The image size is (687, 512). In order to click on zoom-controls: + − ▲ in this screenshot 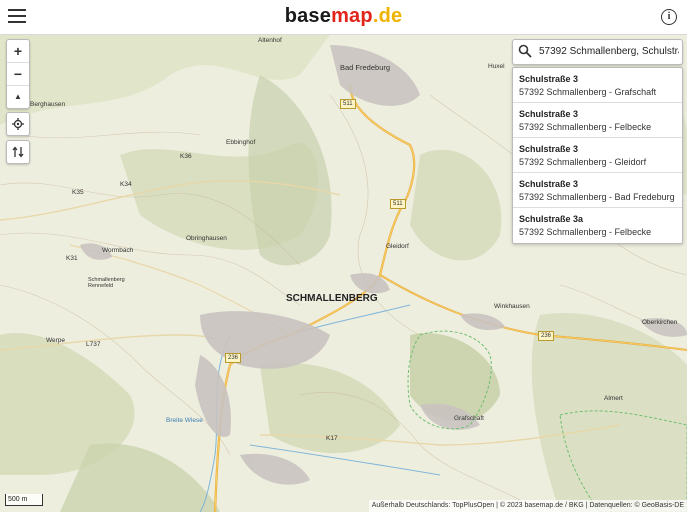, I will do `click(18, 74)`.